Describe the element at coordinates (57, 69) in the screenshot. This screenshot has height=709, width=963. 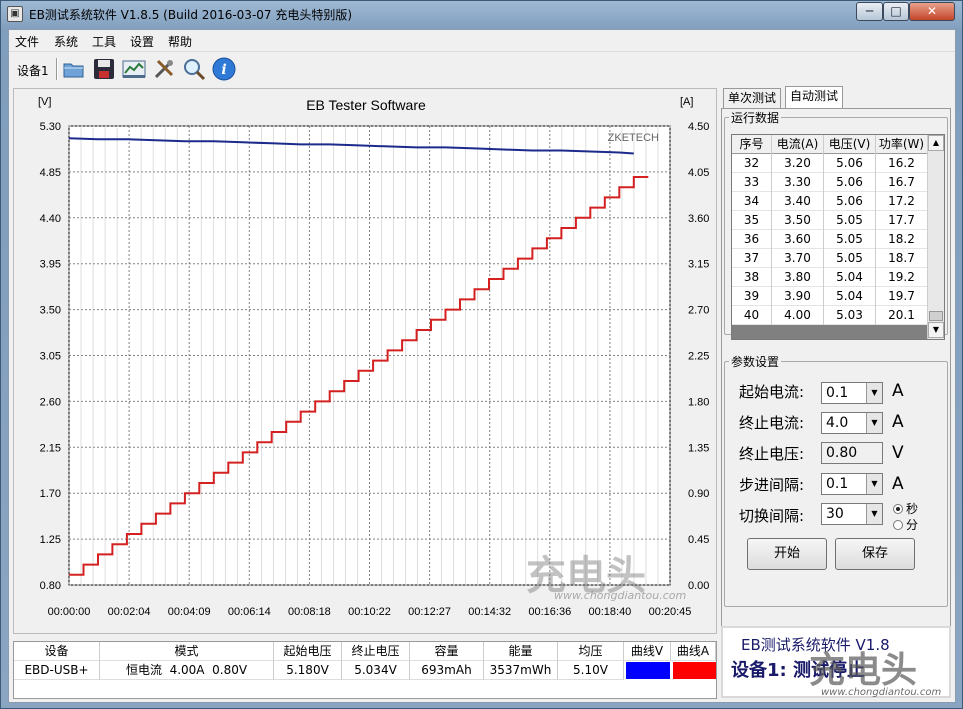
I see `toolbar-separator` at that location.